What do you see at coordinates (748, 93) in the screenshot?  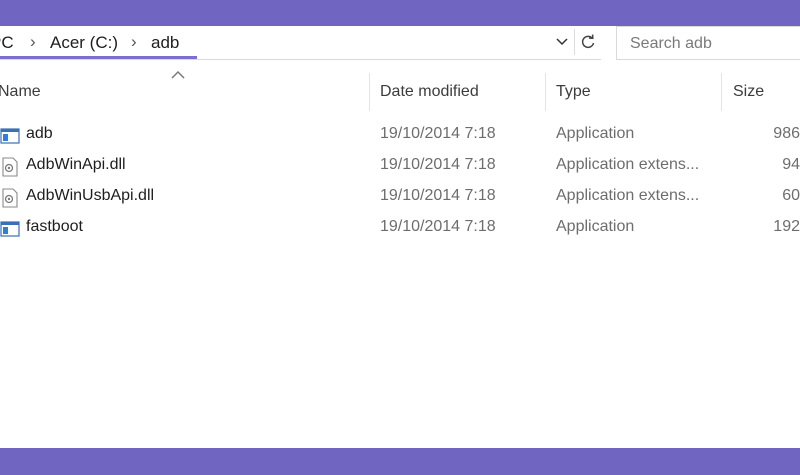 I see `column-header-size: Size` at bounding box center [748, 93].